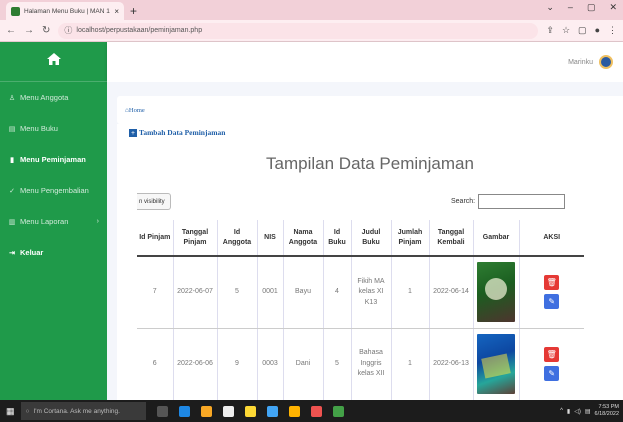  Describe the element at coordinates (97, 221) in the screenshot. I see `chevron-right-icon: ›` at that location.